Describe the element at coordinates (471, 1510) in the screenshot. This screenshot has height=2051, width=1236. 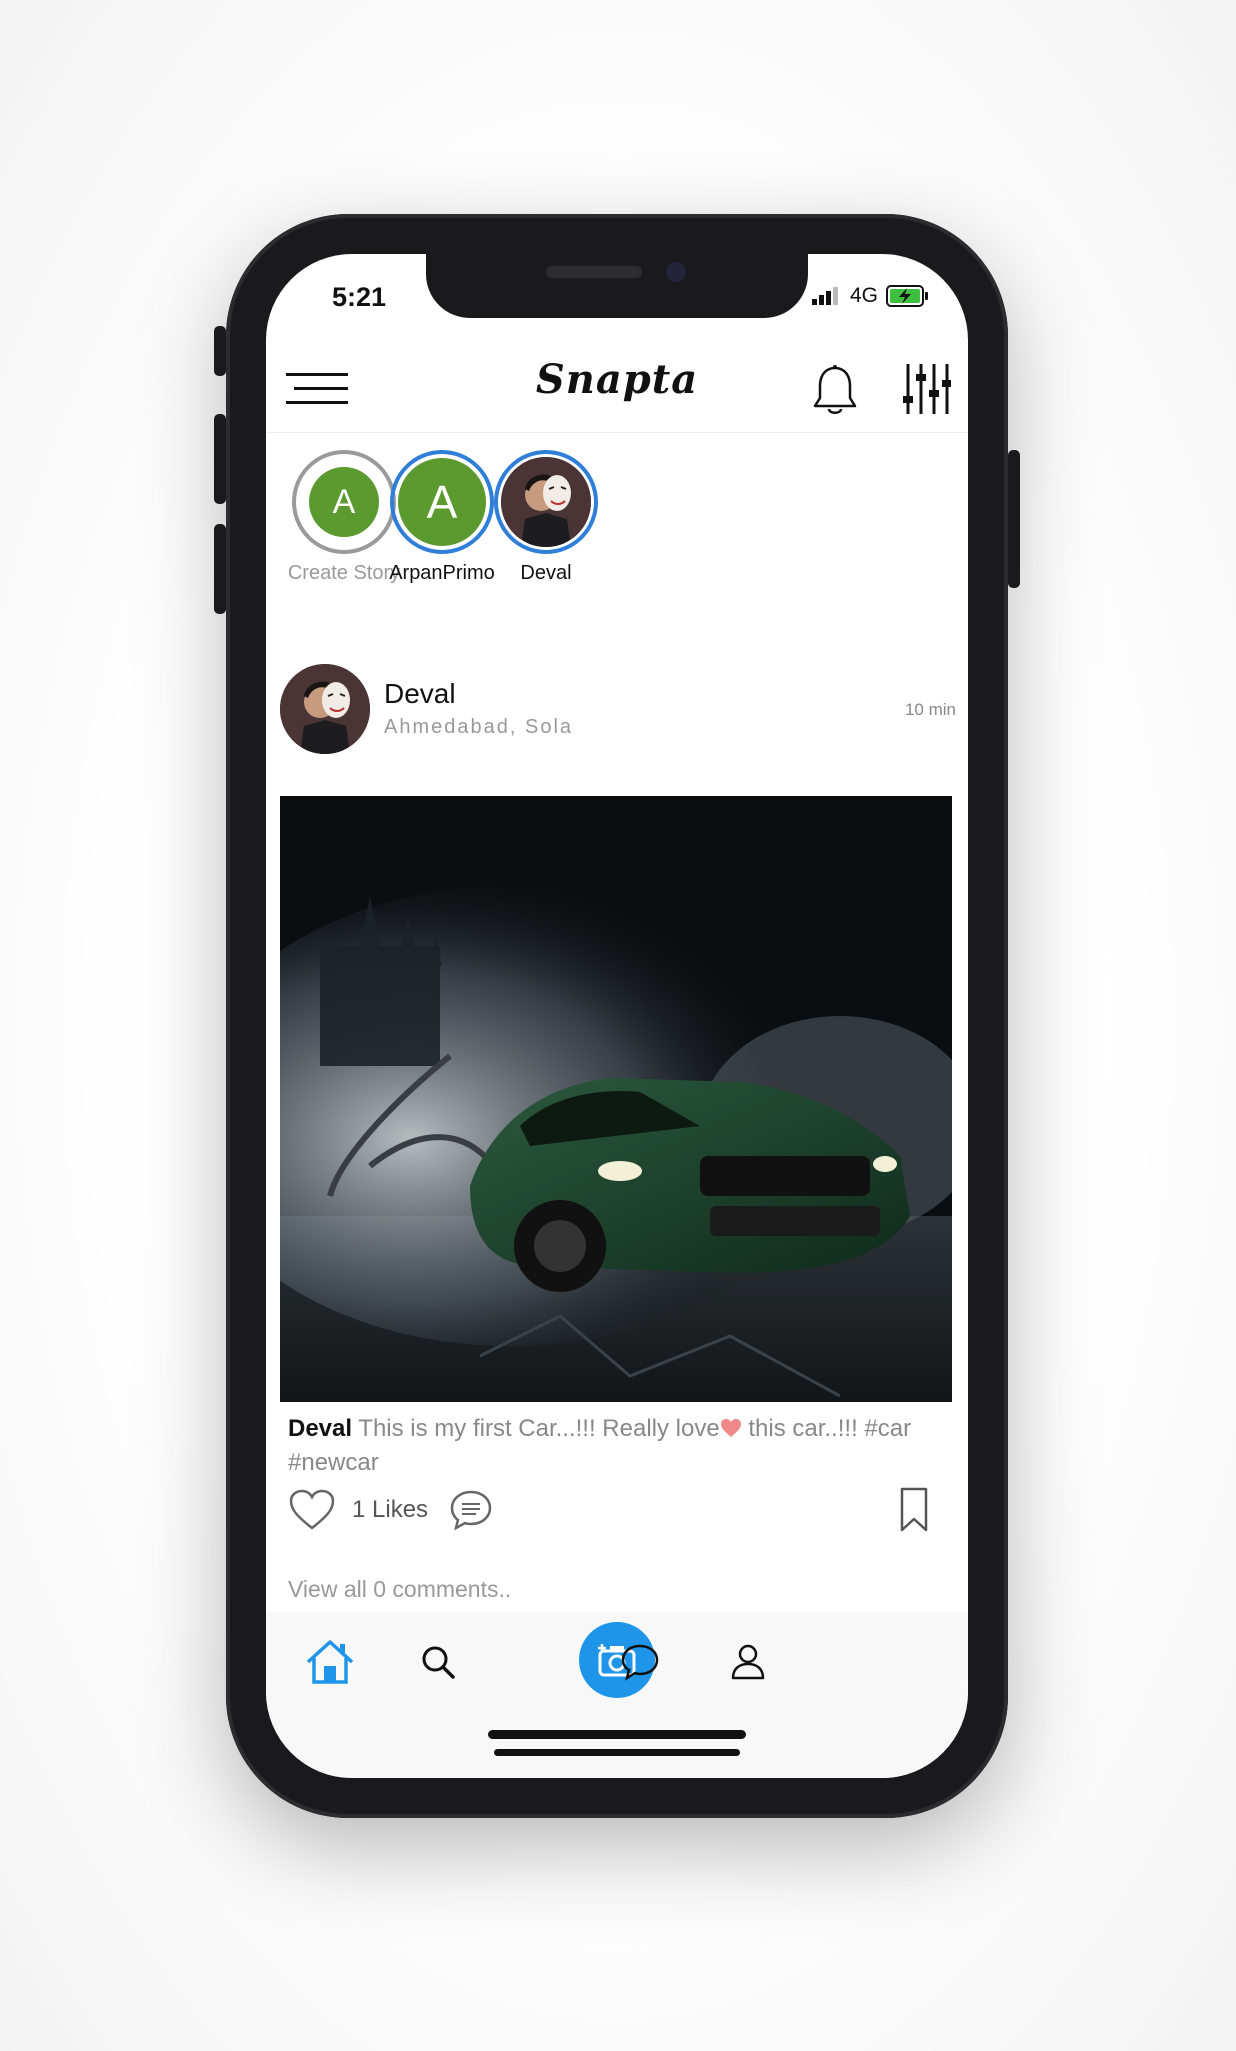
I see `comment-icon` at that location.